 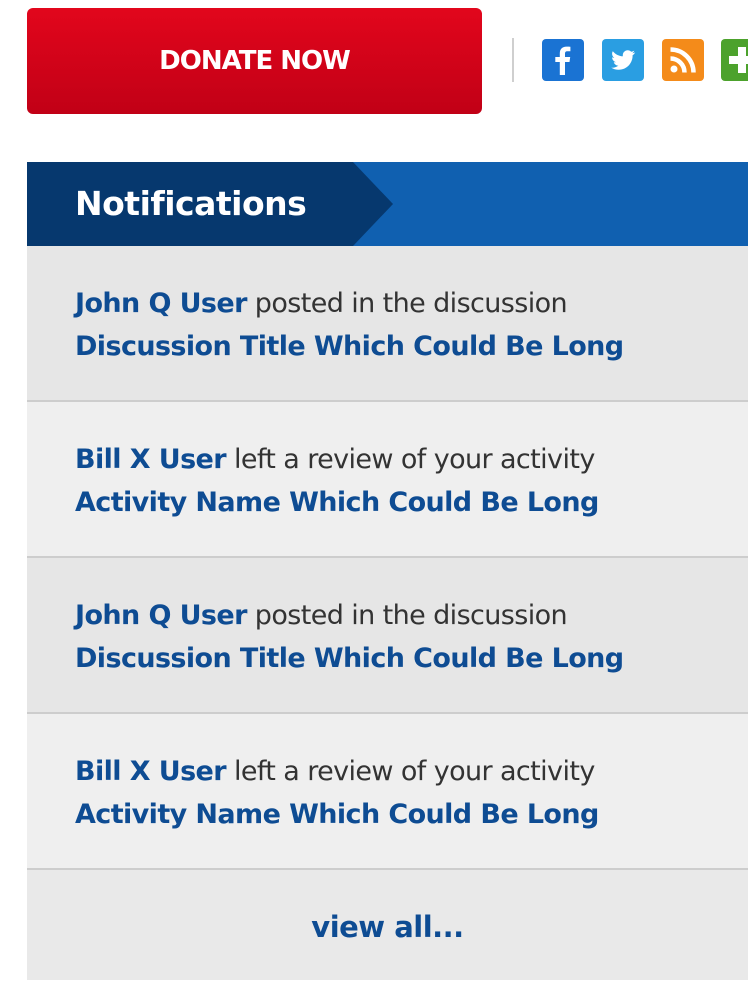 I want to click on notifications-header: Notifications, so click(x=387, y=204).